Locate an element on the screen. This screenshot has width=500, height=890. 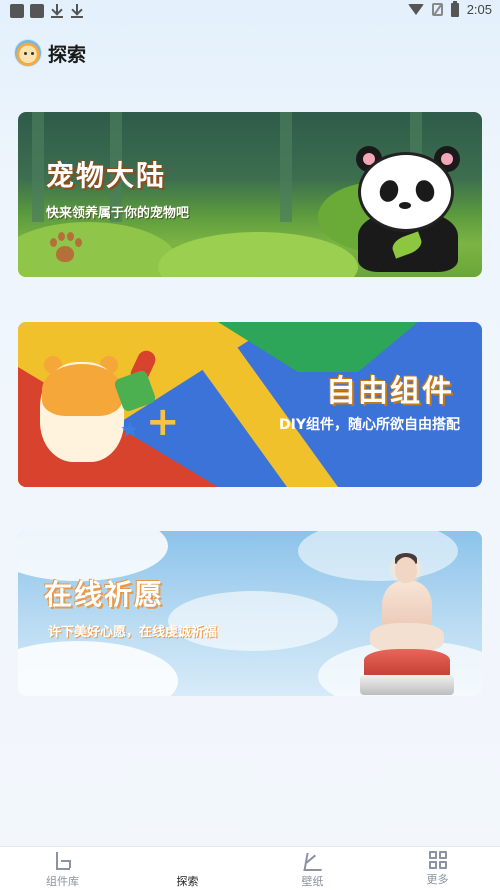
card-title: 自由组件 is located at coordinates (390, 391).